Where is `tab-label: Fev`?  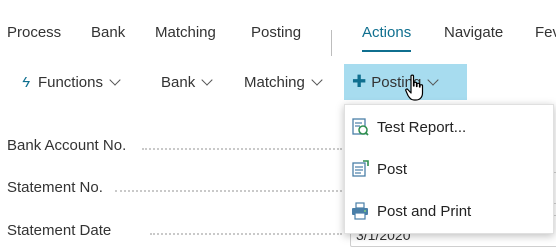
tab-label: Fev is located at coordinates (545, 32).